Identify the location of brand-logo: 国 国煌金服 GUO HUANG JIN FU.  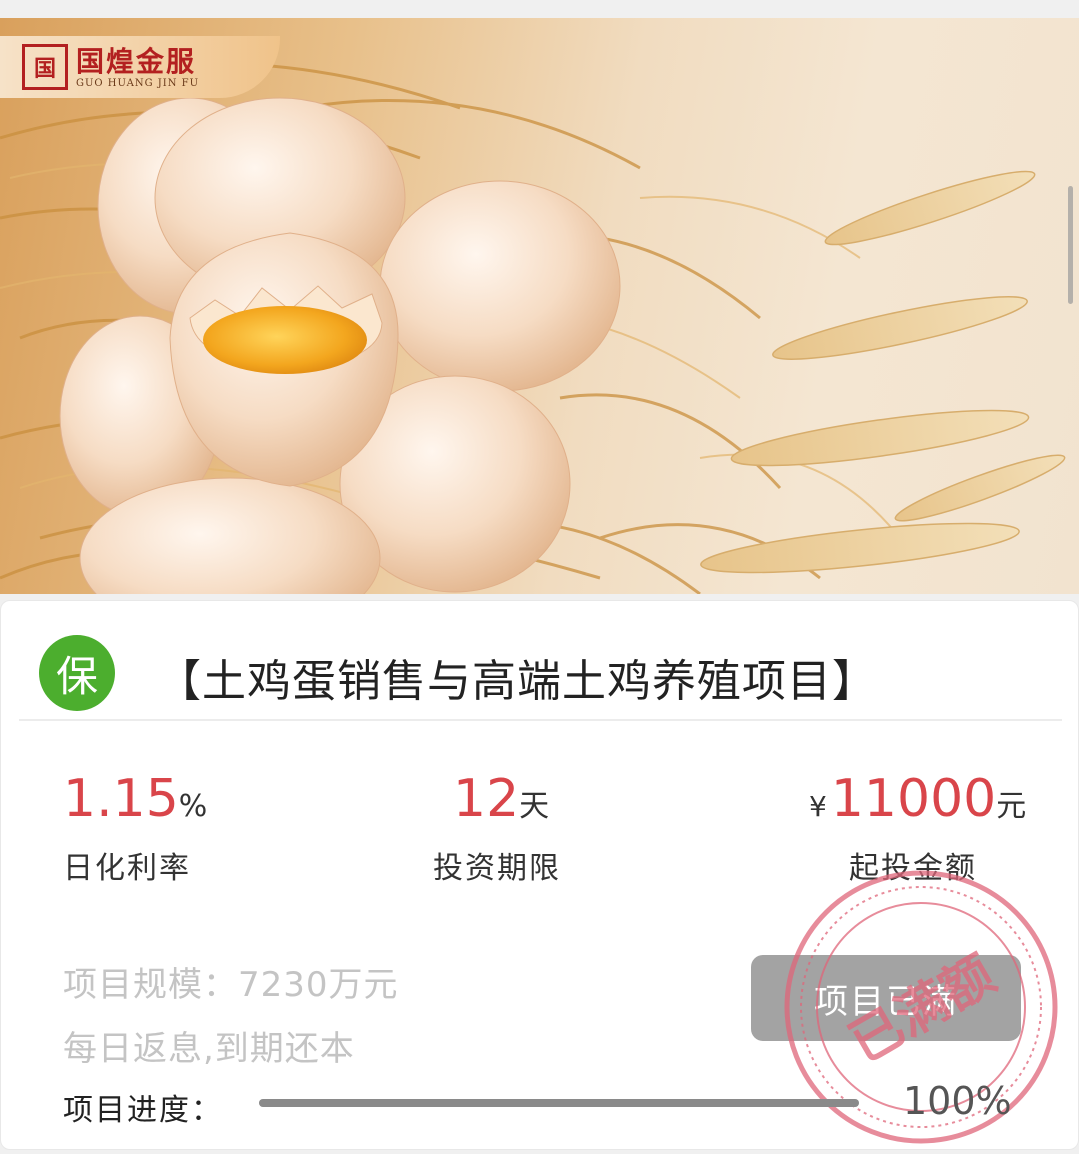
(140, 67).